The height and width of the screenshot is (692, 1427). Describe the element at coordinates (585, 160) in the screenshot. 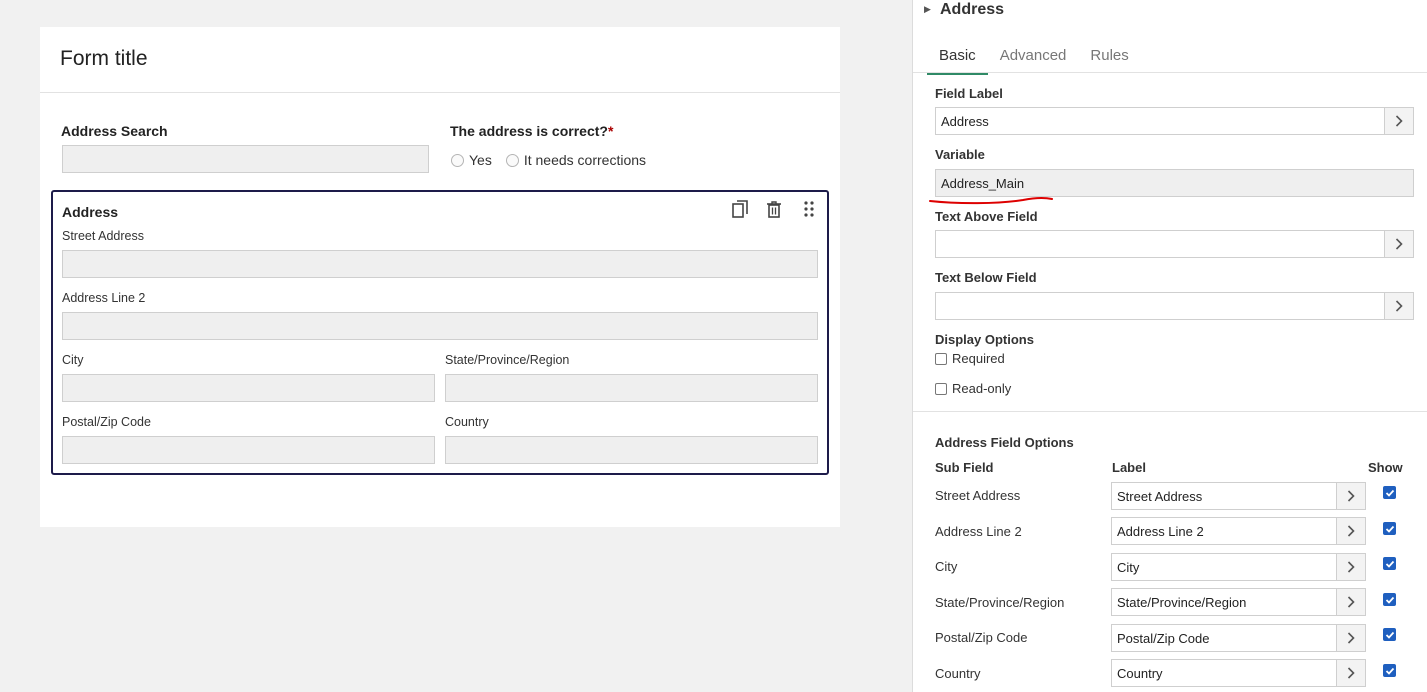

I see `radio-needs-corrections-label: It needs corrections` at that location.